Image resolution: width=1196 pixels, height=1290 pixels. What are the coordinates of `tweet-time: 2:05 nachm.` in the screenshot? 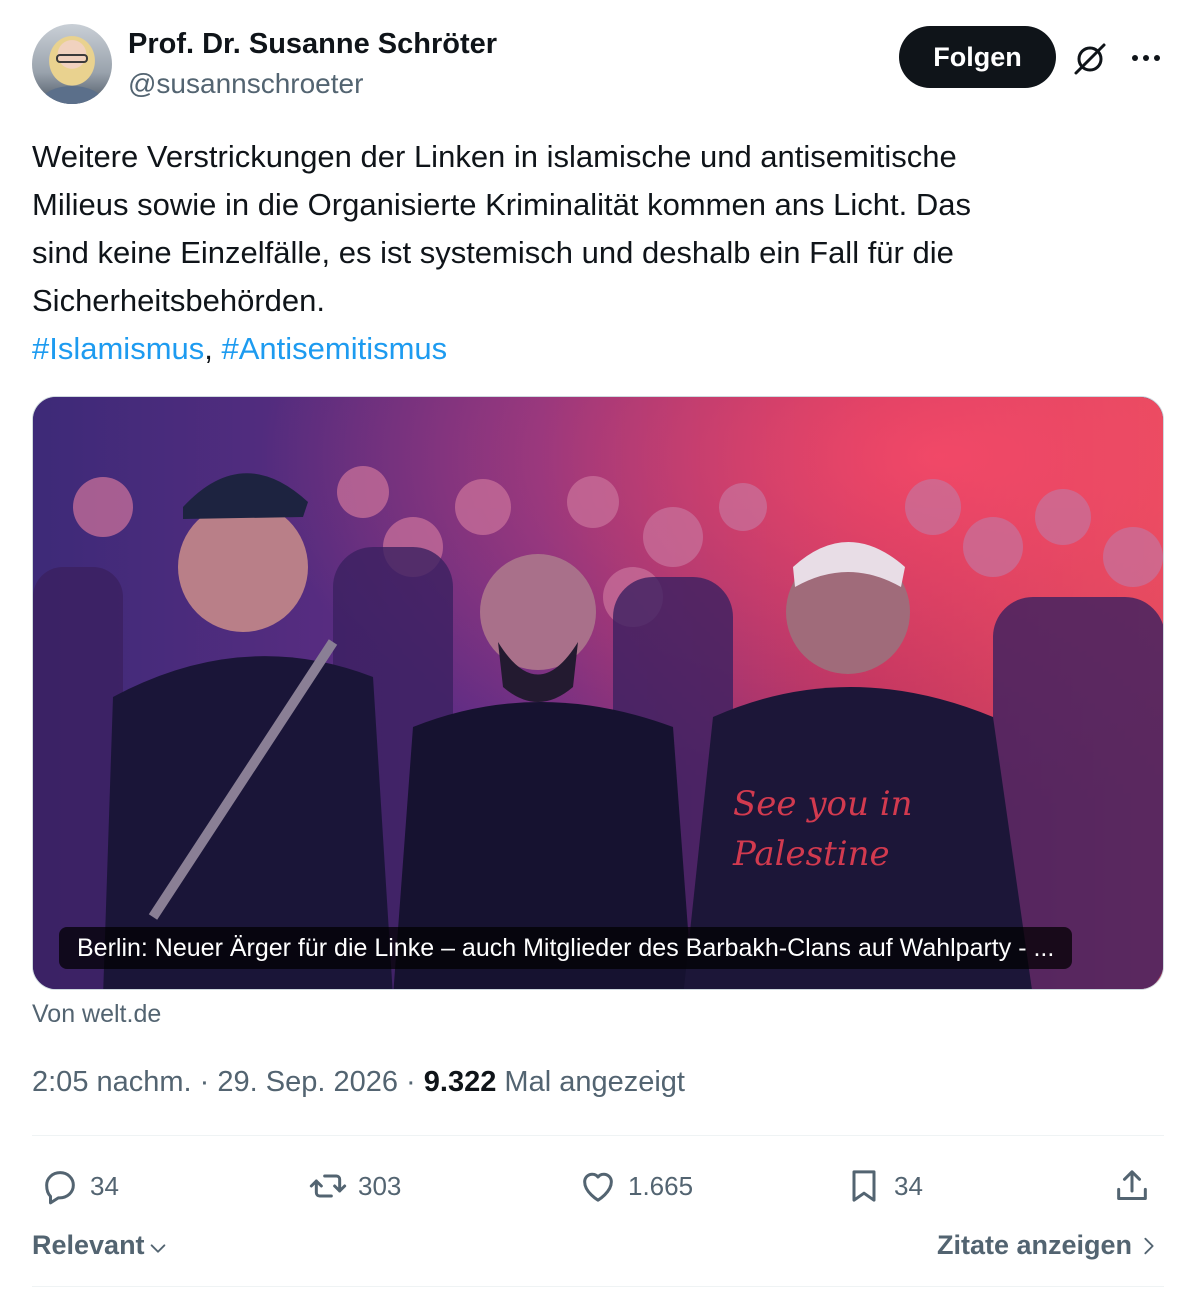 It's located at (112, 1082).